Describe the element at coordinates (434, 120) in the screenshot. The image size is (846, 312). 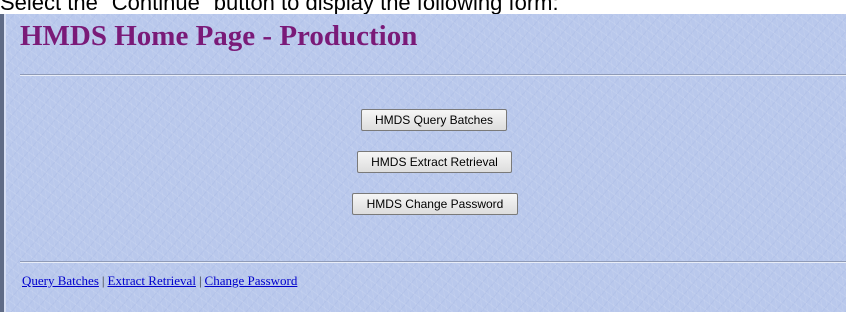
I see `query-batches-button: HMDS Query Batches` at that location.